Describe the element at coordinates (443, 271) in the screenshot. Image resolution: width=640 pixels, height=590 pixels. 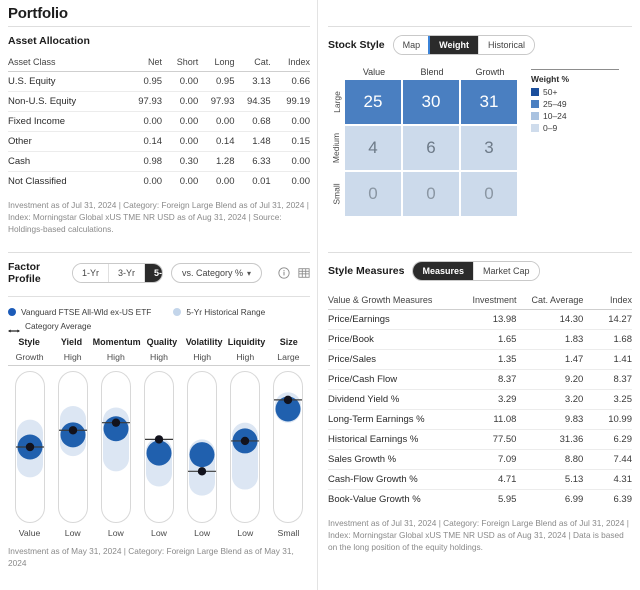
I see `tab-measures: Measures` at that location.